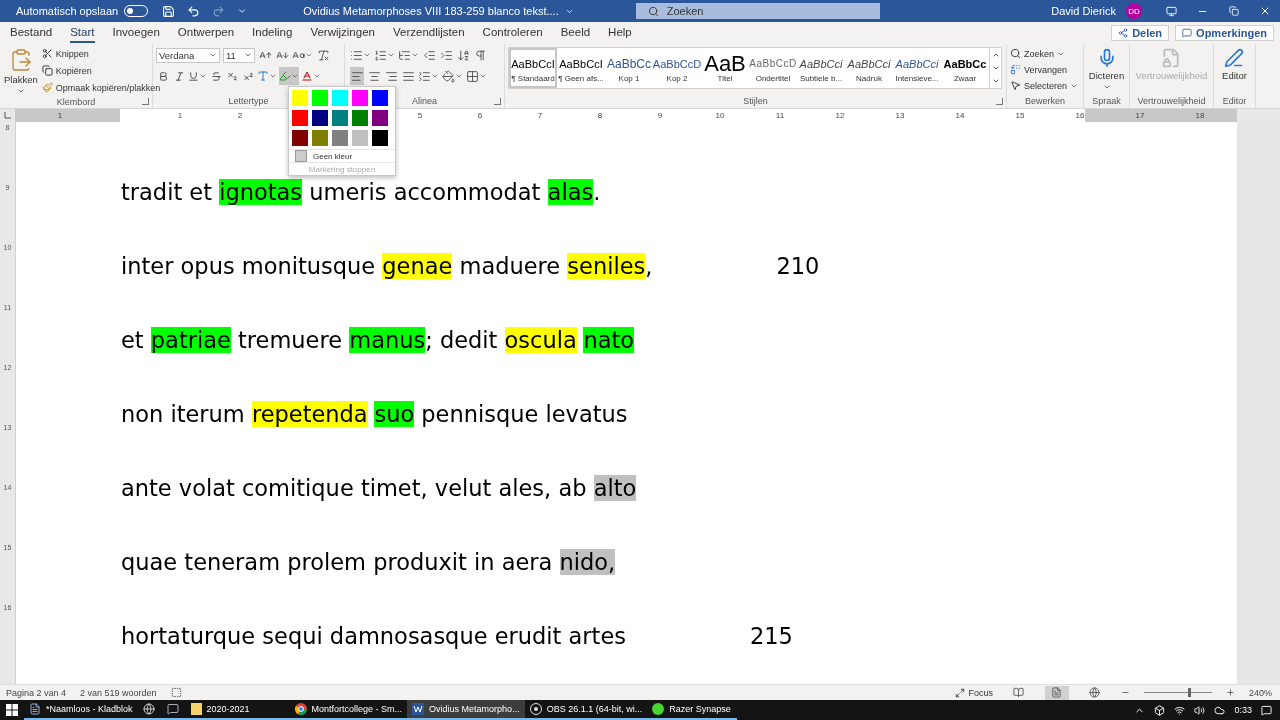 The image size is (1280, 720). What do you see at coordinates (169, 11) in the screenshot?
I see `save-icon` at bounding box center [169, 11].